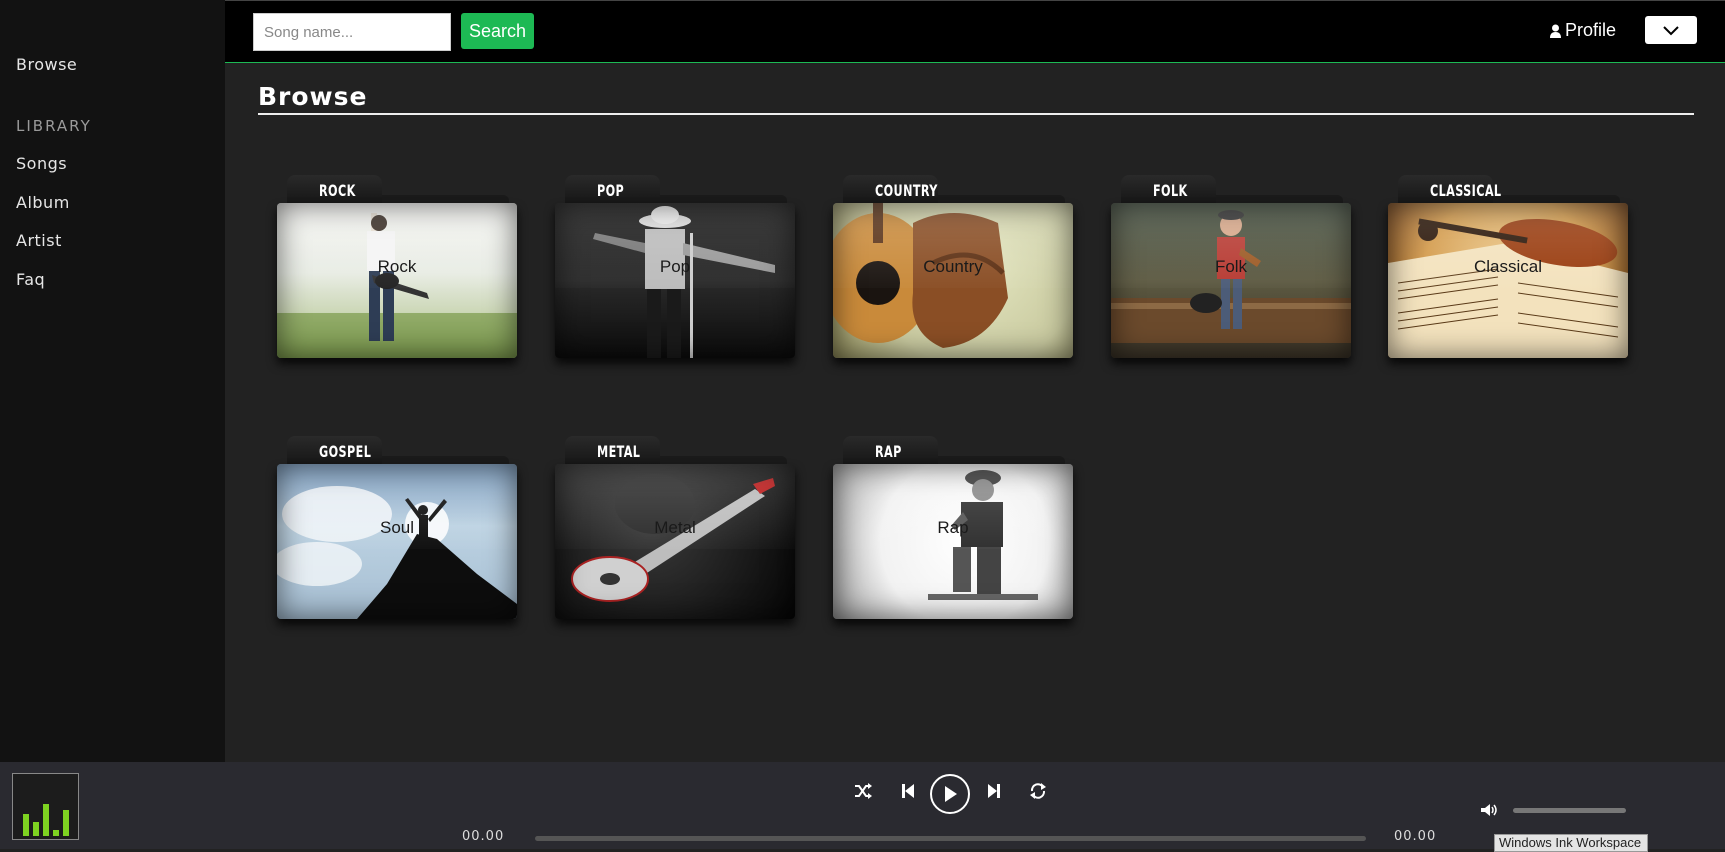 This screenshot has width=1725, height=852. I want to click on genre-folder-pop: POP Pop, so click(675, 267).